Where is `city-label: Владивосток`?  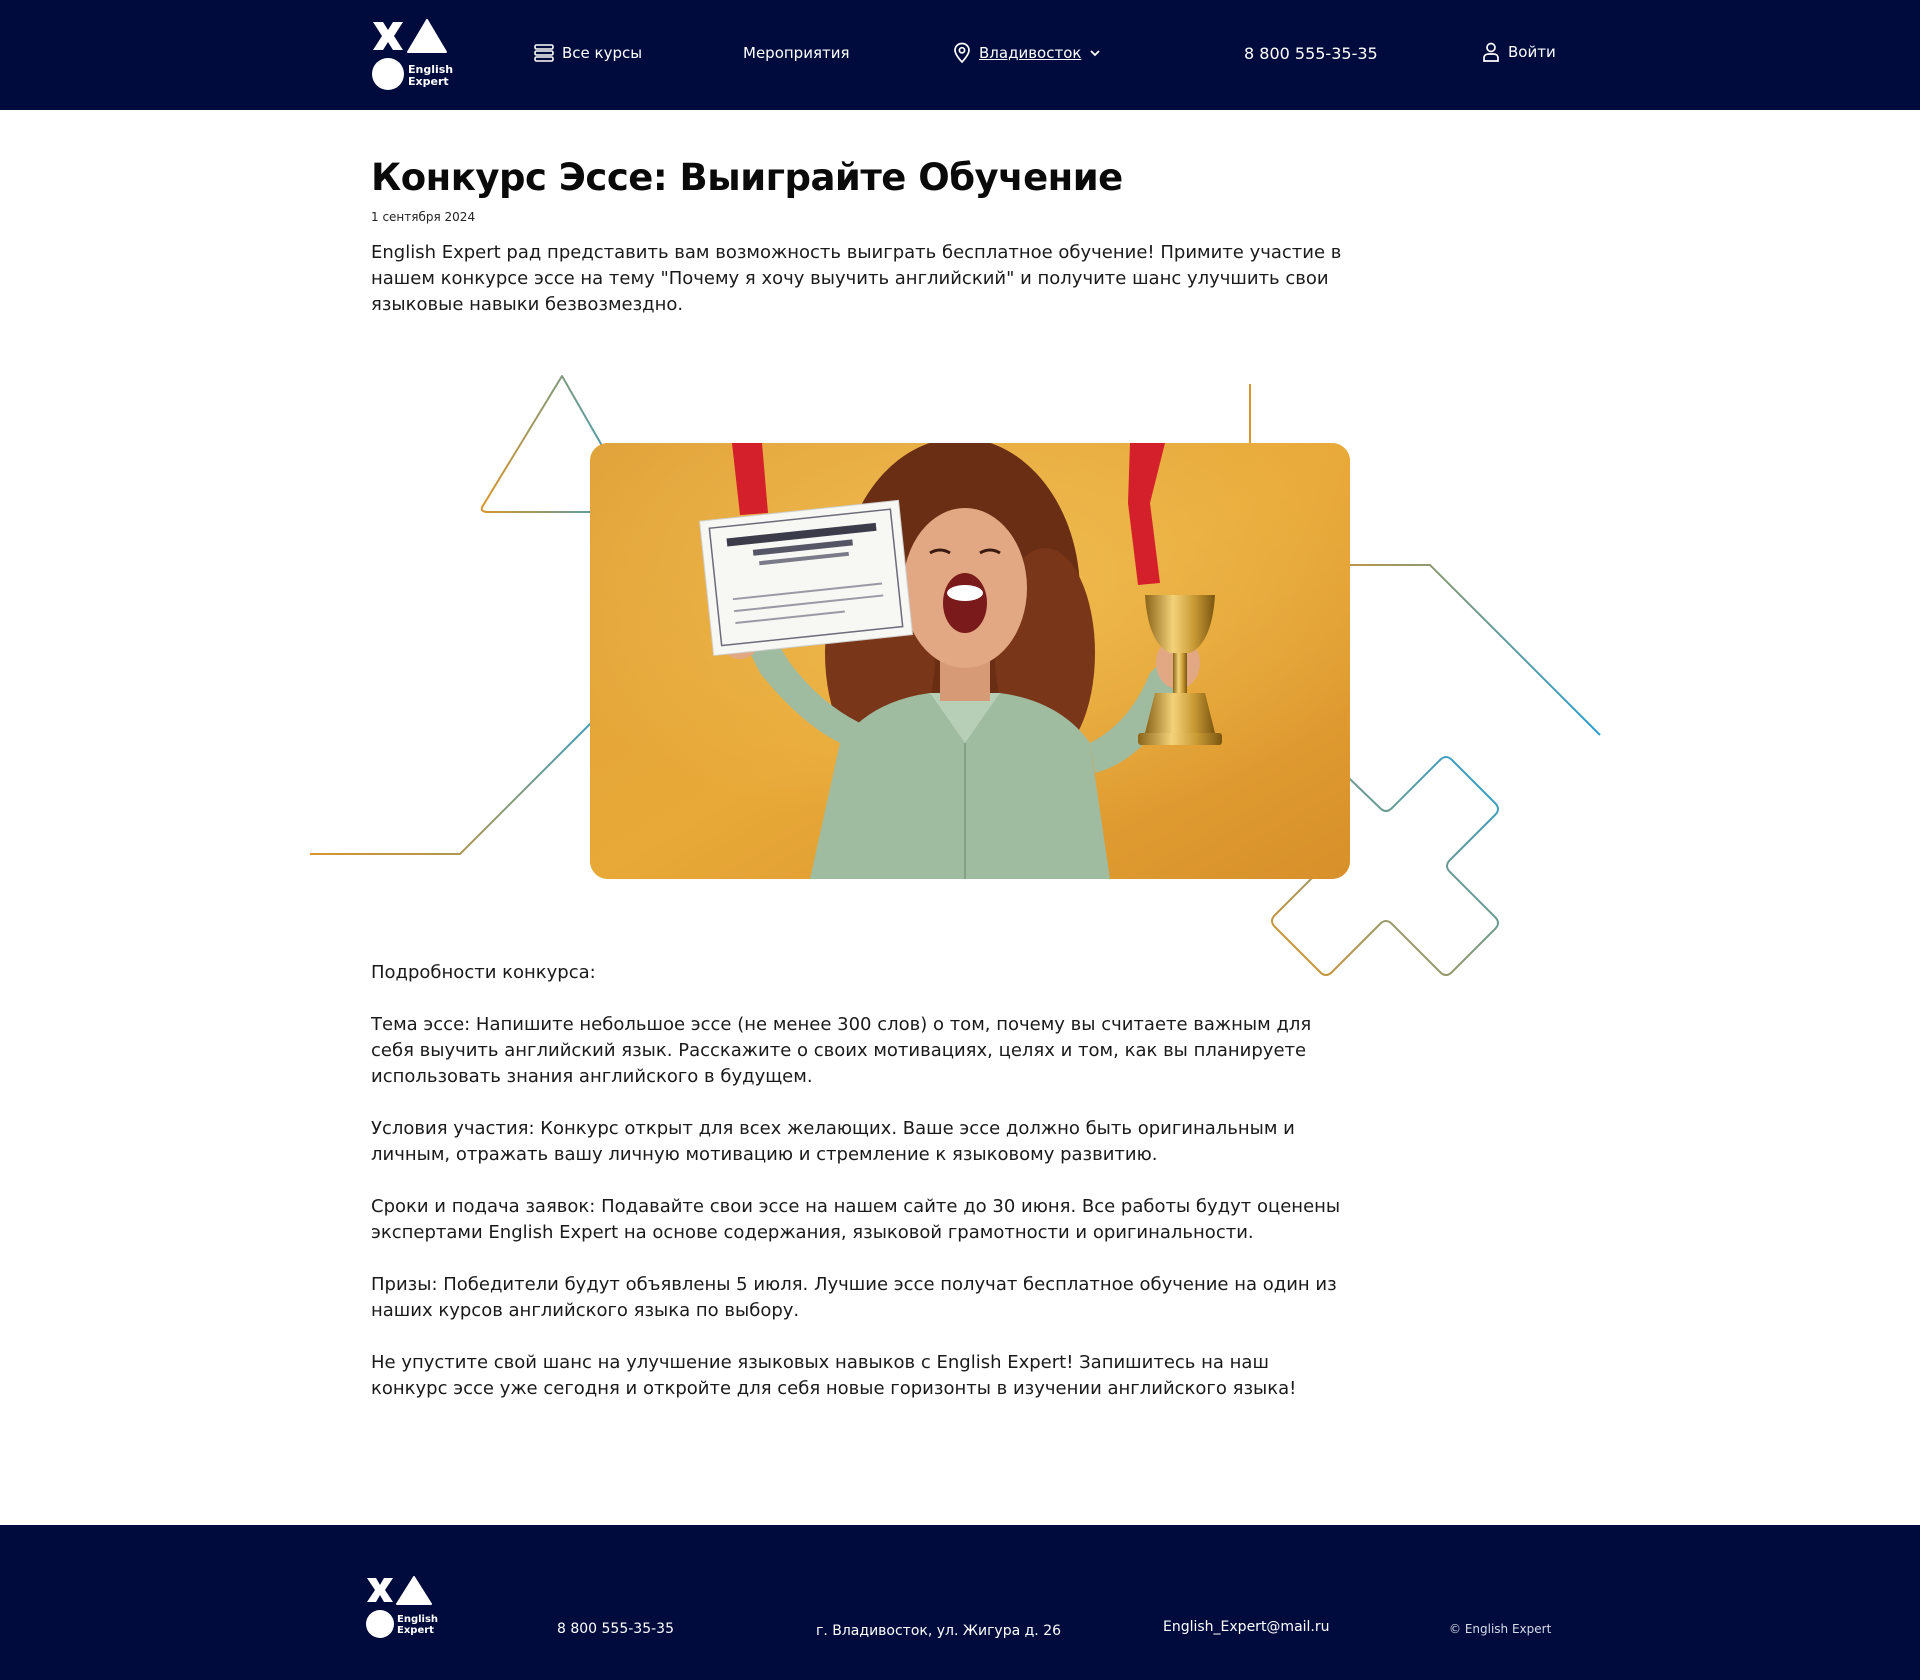
city-label: Владивосток is located at coordinates (1030, 53).